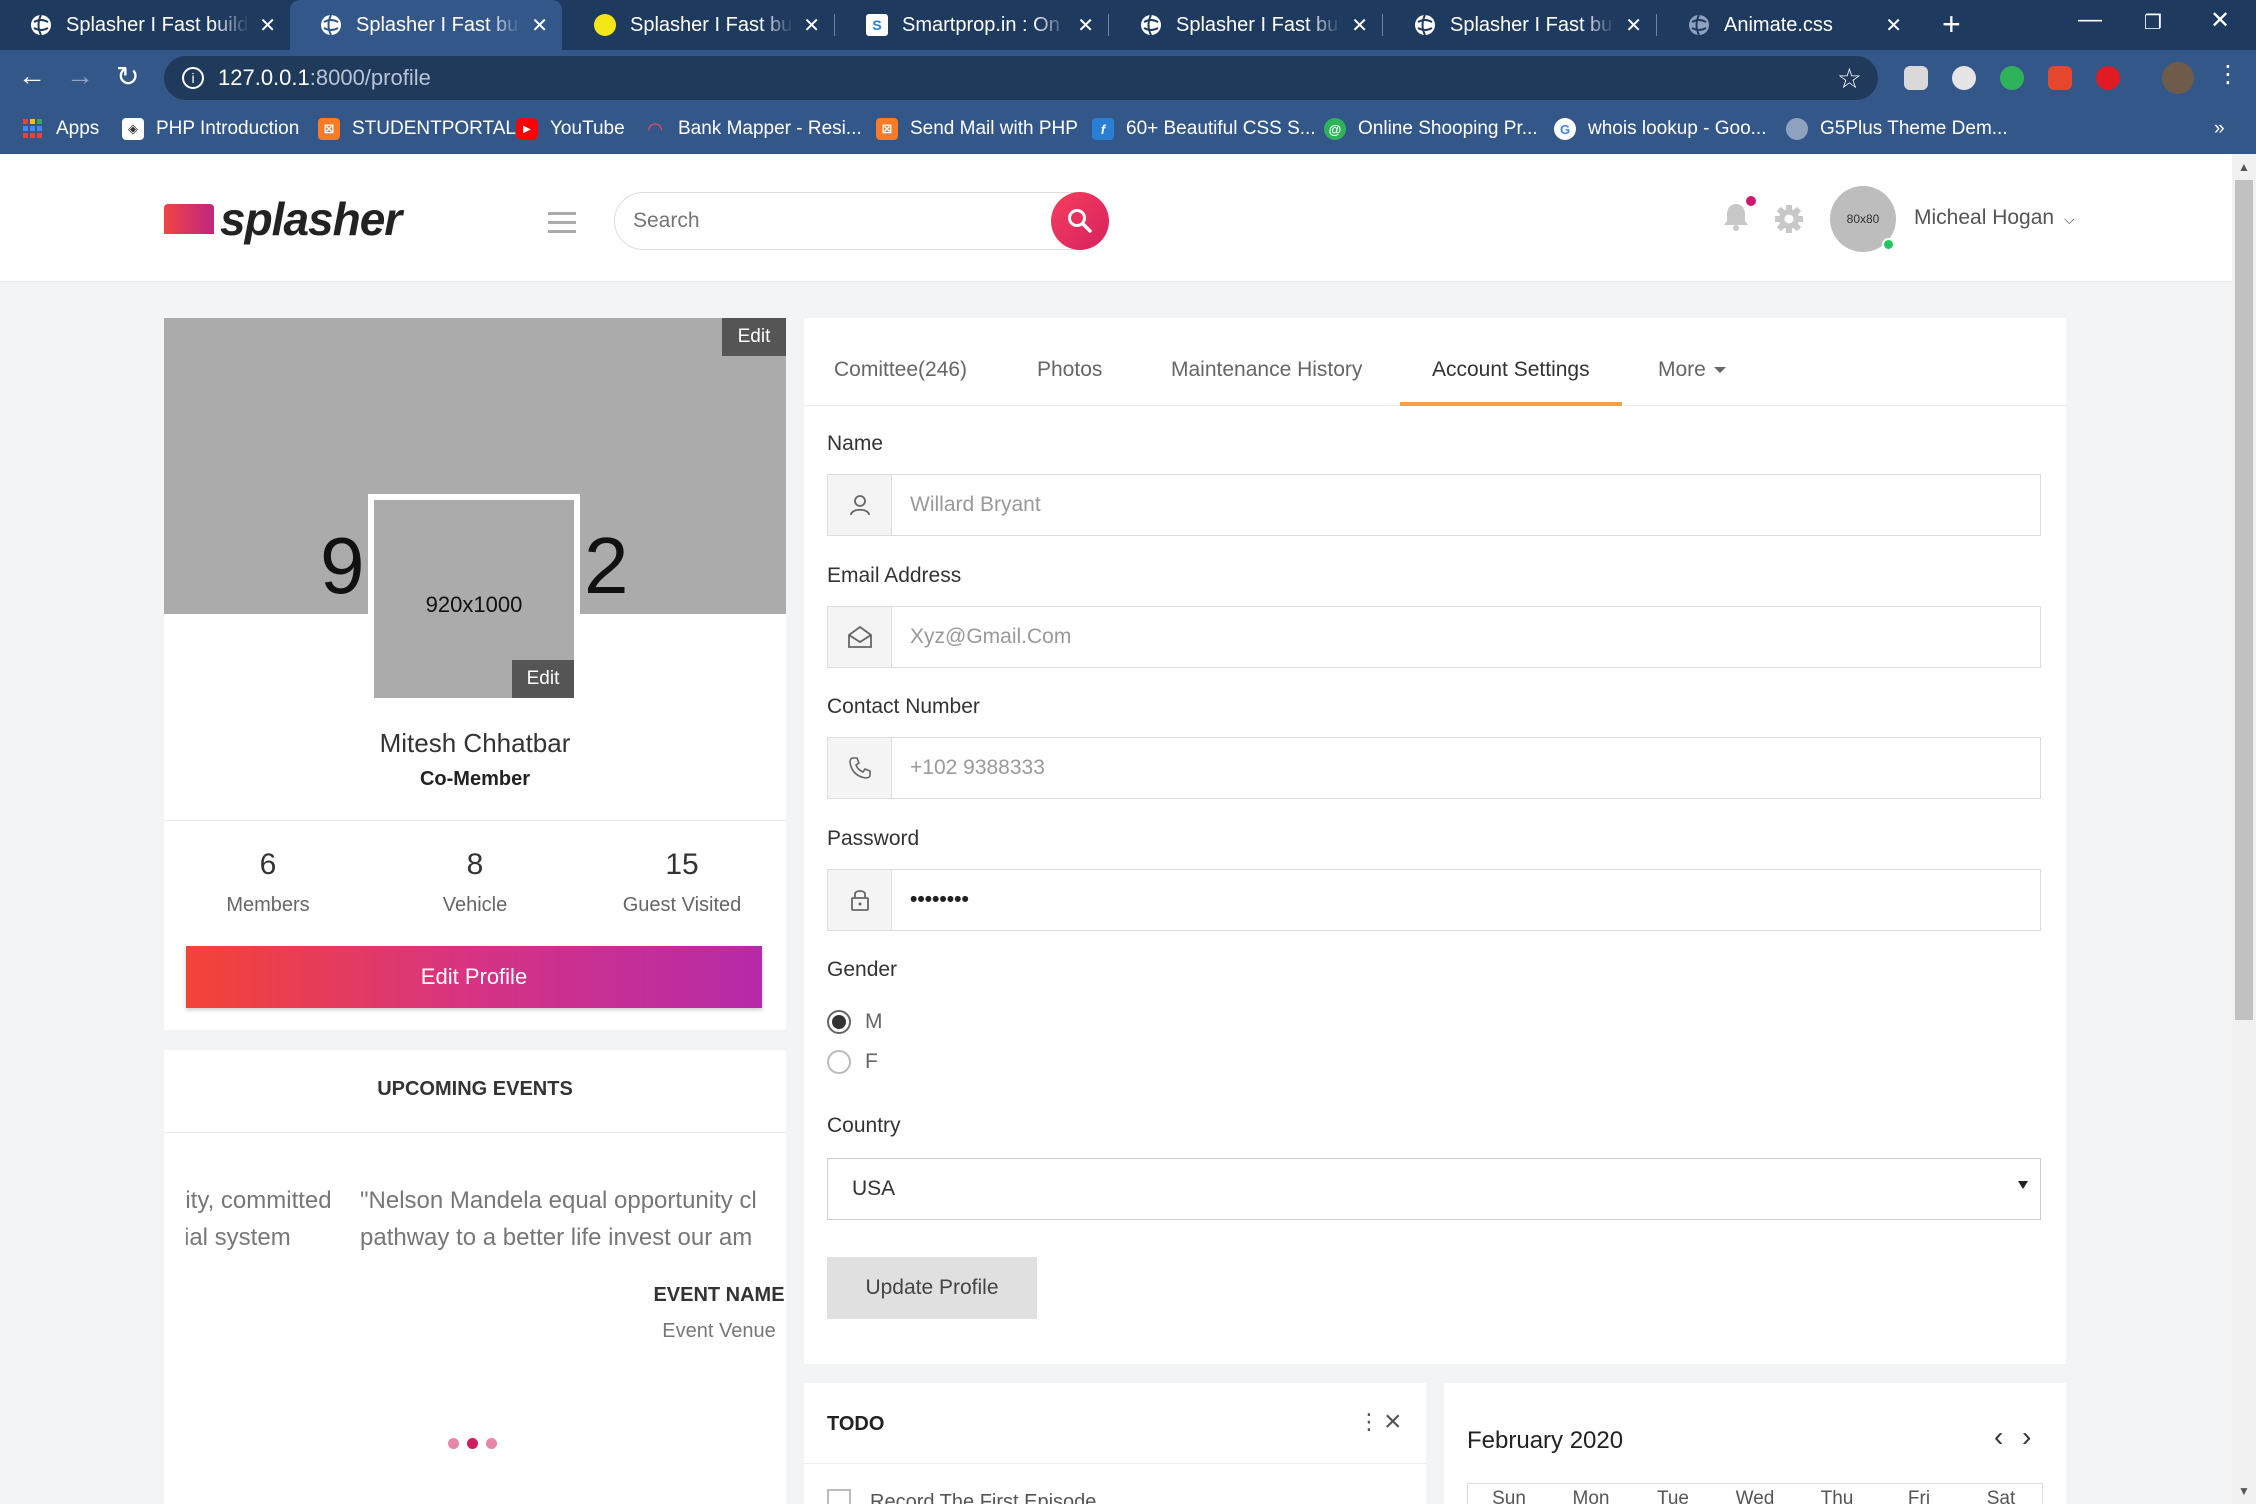 The image size is (2256, 1504). Describe the element at coordinates (587, 128) in the screenshot. I see `bookmark-label: YouTube` at that location.